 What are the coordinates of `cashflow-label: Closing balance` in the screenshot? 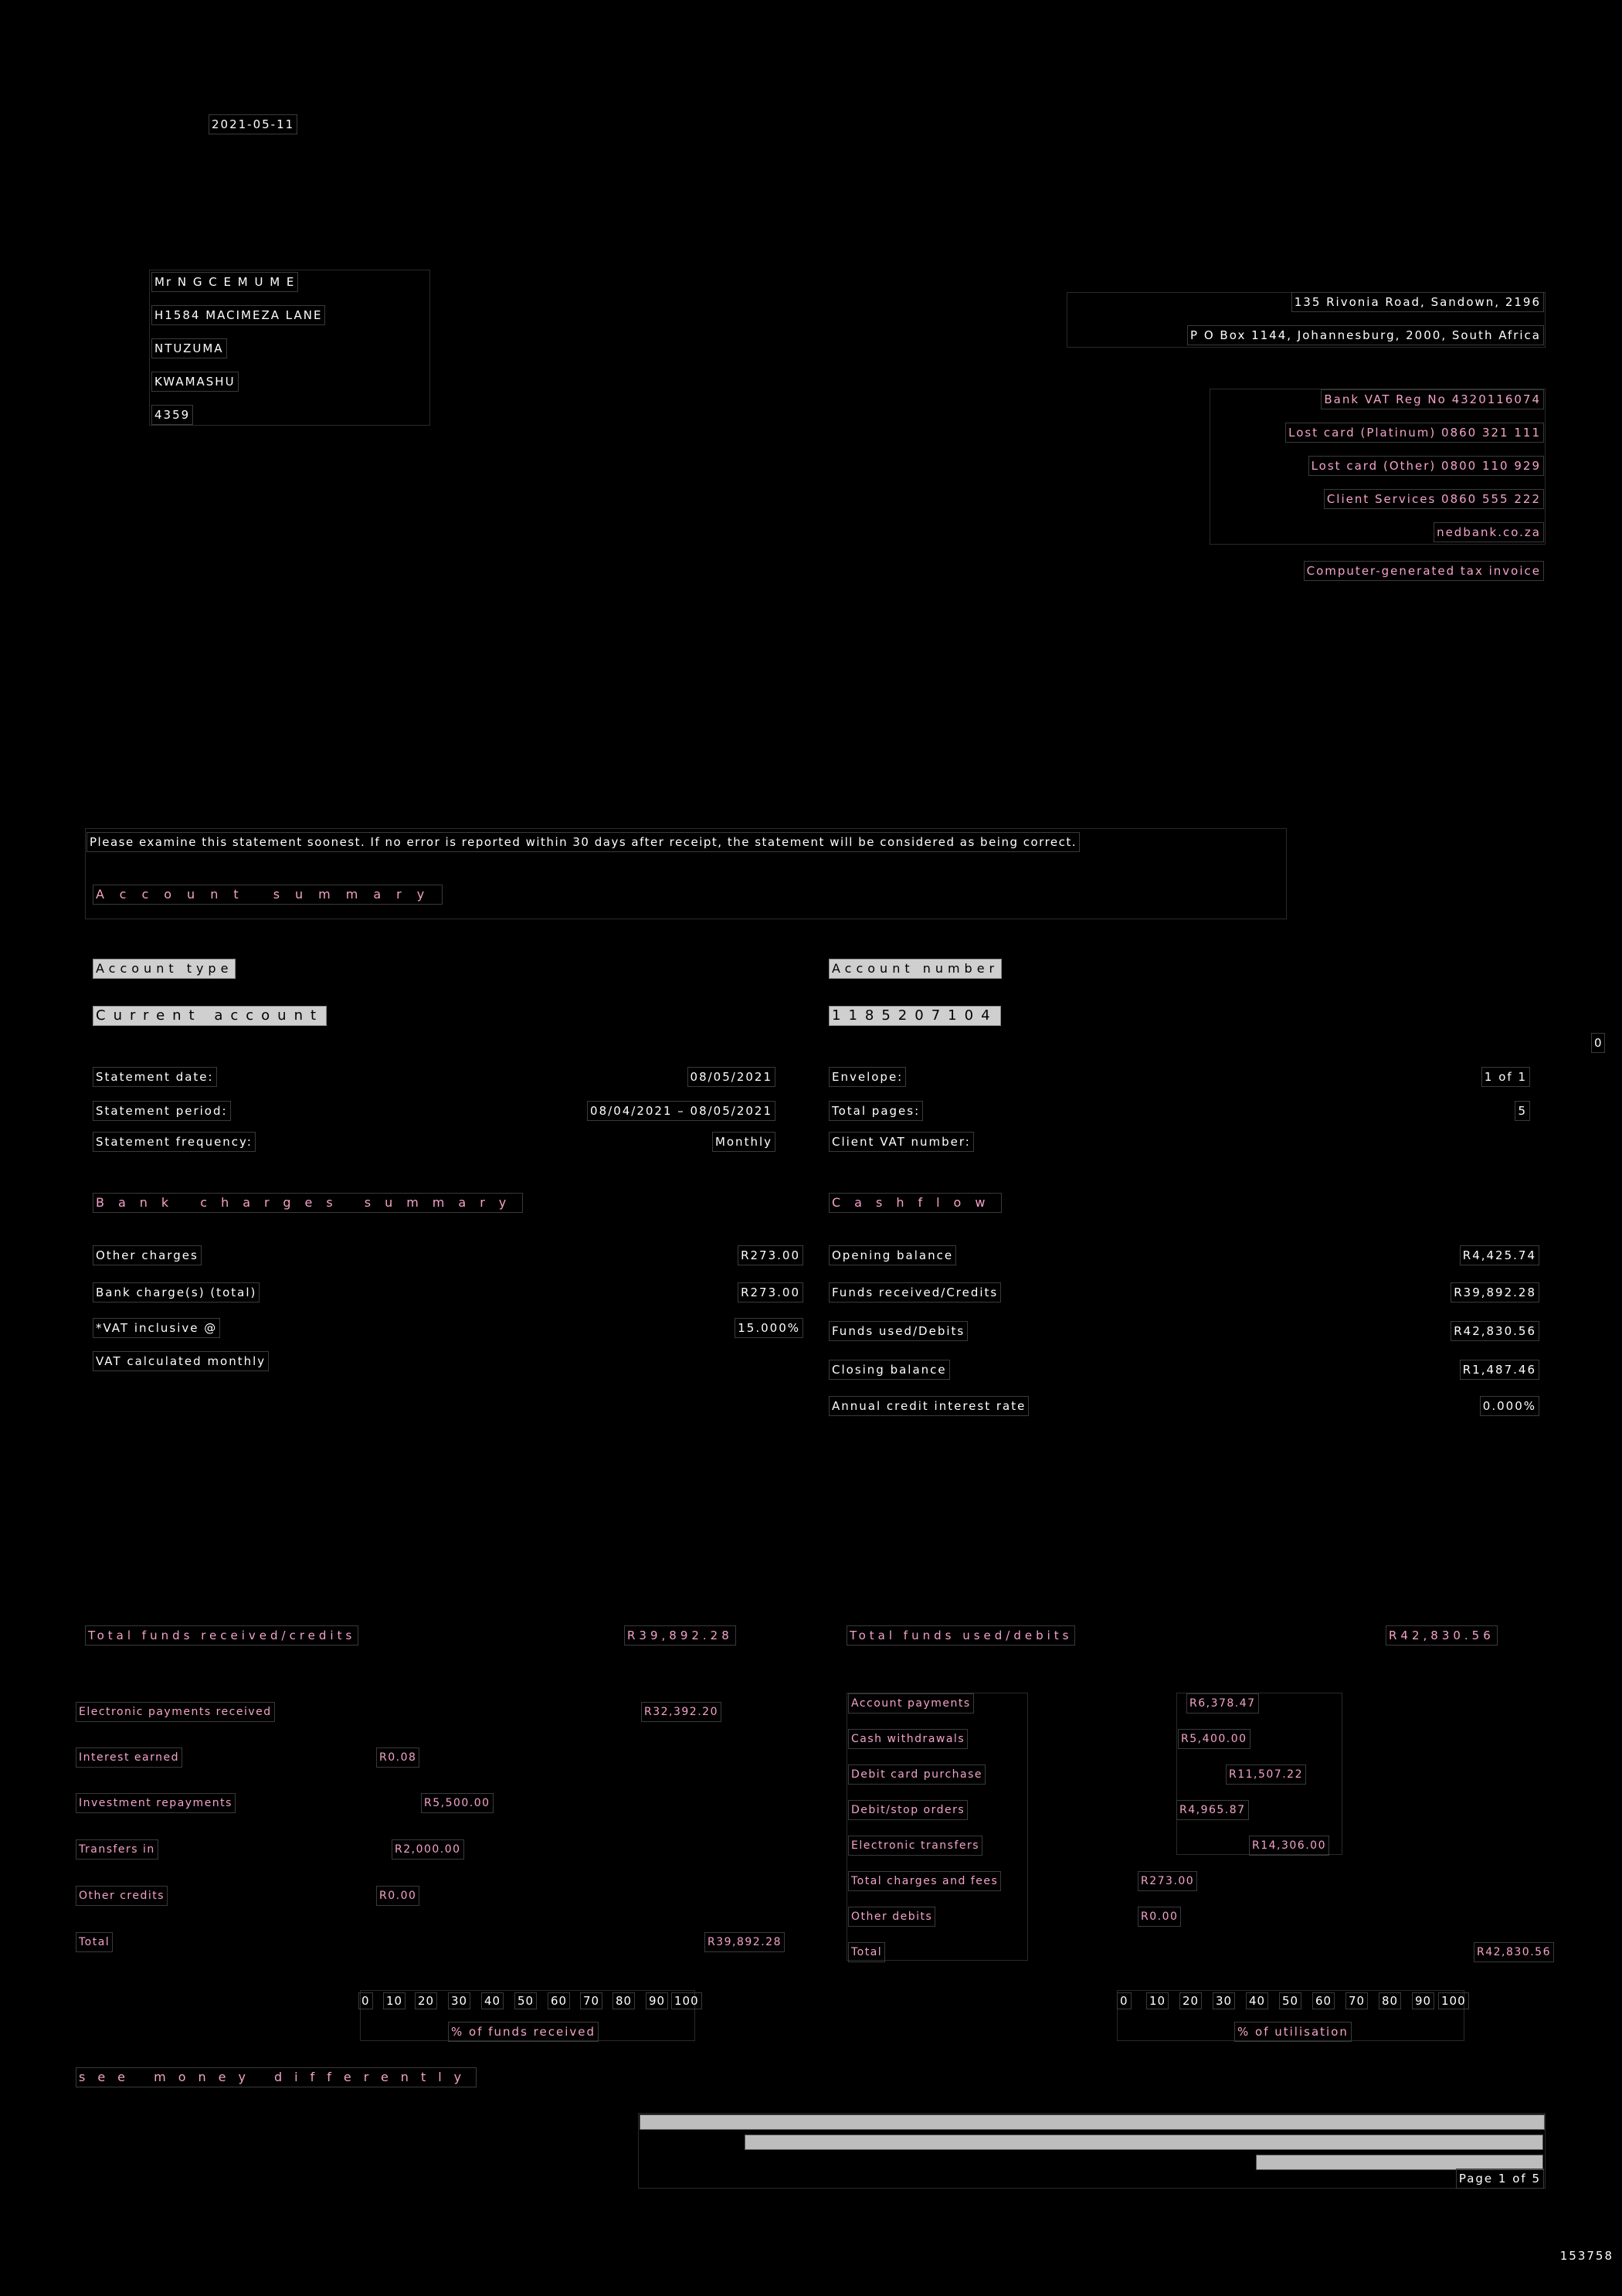 It's located at (889, 1370).